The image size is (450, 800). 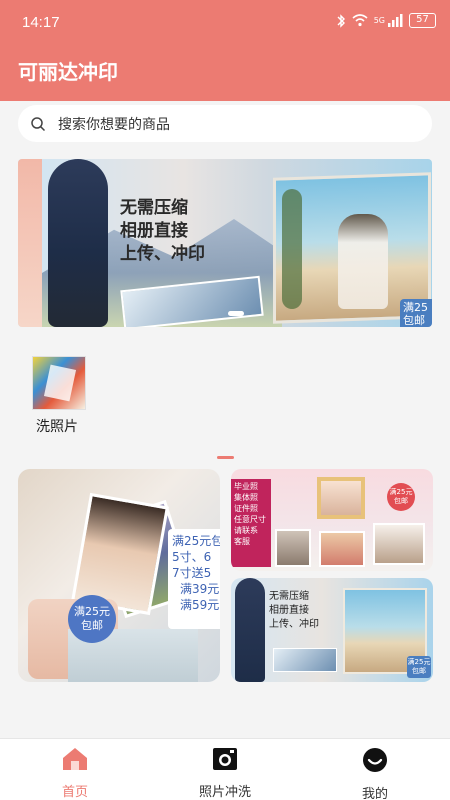 I want to click on promo-hiker-image, so click(x=250, y=630).